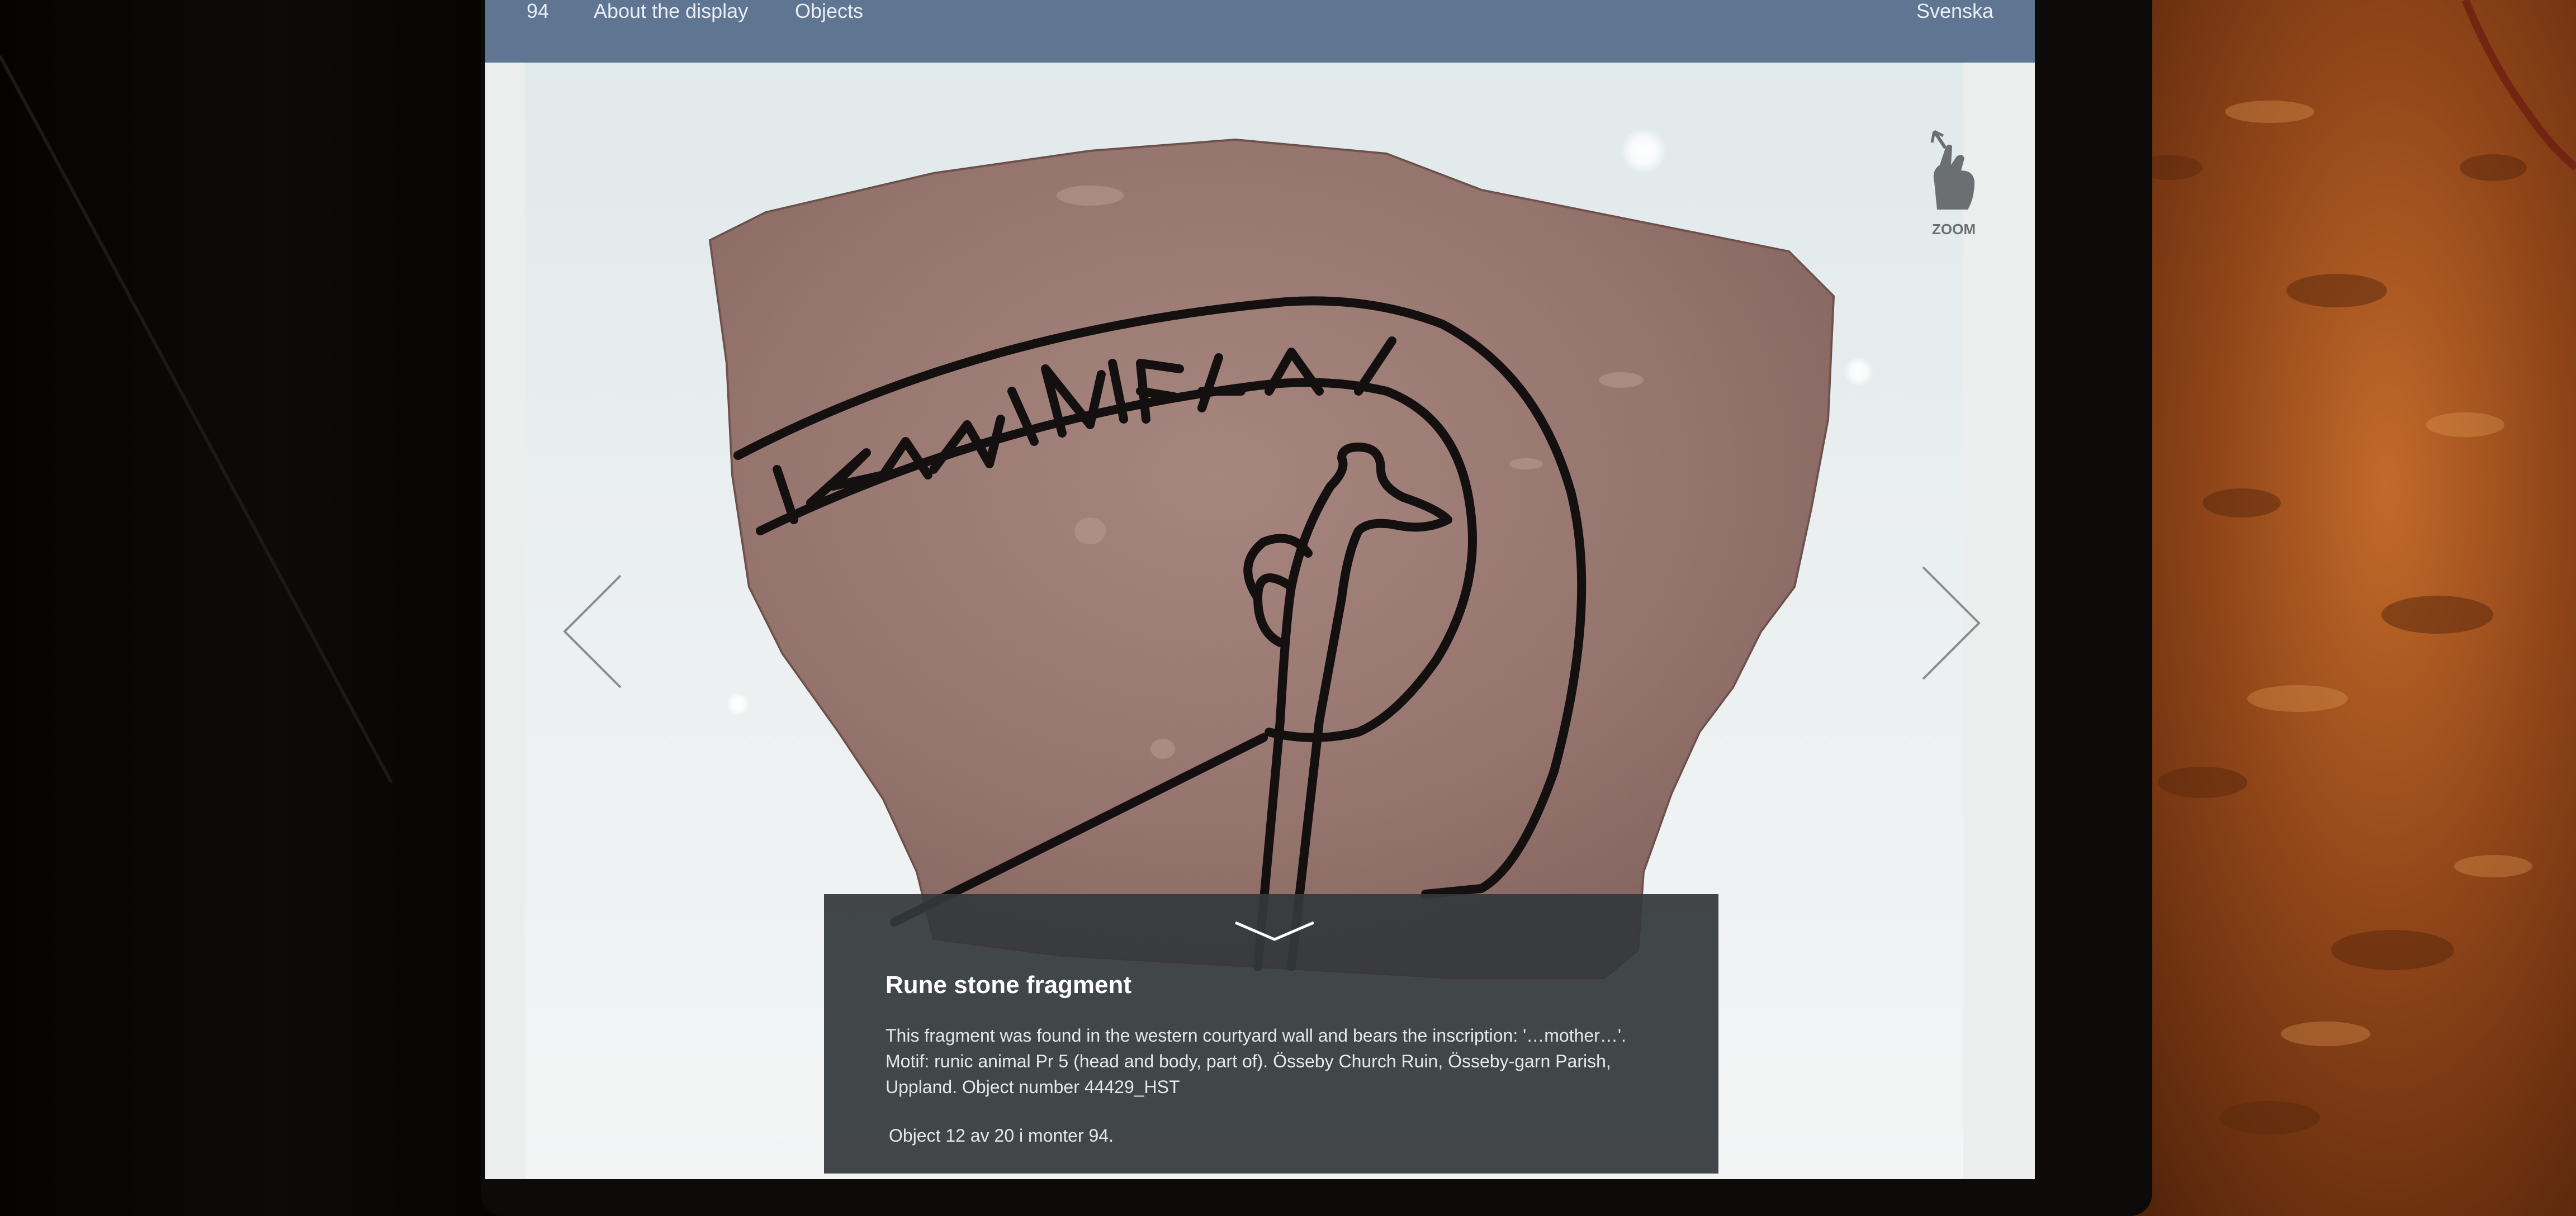 This screenshot has width=2576, height=1216. Describe the element at coordinates (671, 11) in the screenshot. I see `nav-about-display: About the display` at that location.